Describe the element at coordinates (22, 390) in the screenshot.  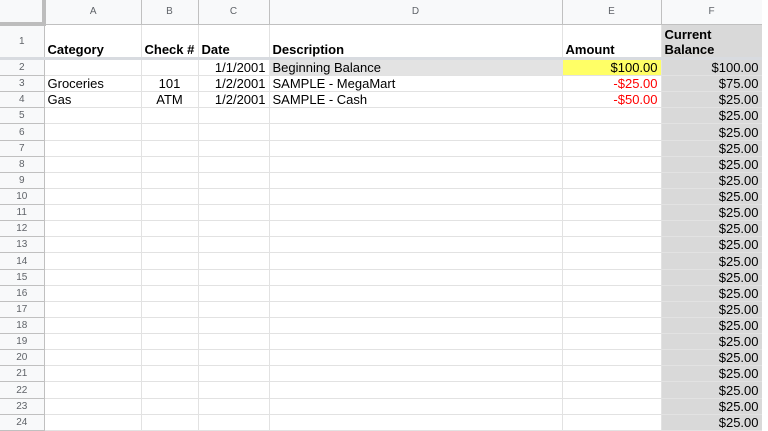
I see `row-number: 22` at that location.